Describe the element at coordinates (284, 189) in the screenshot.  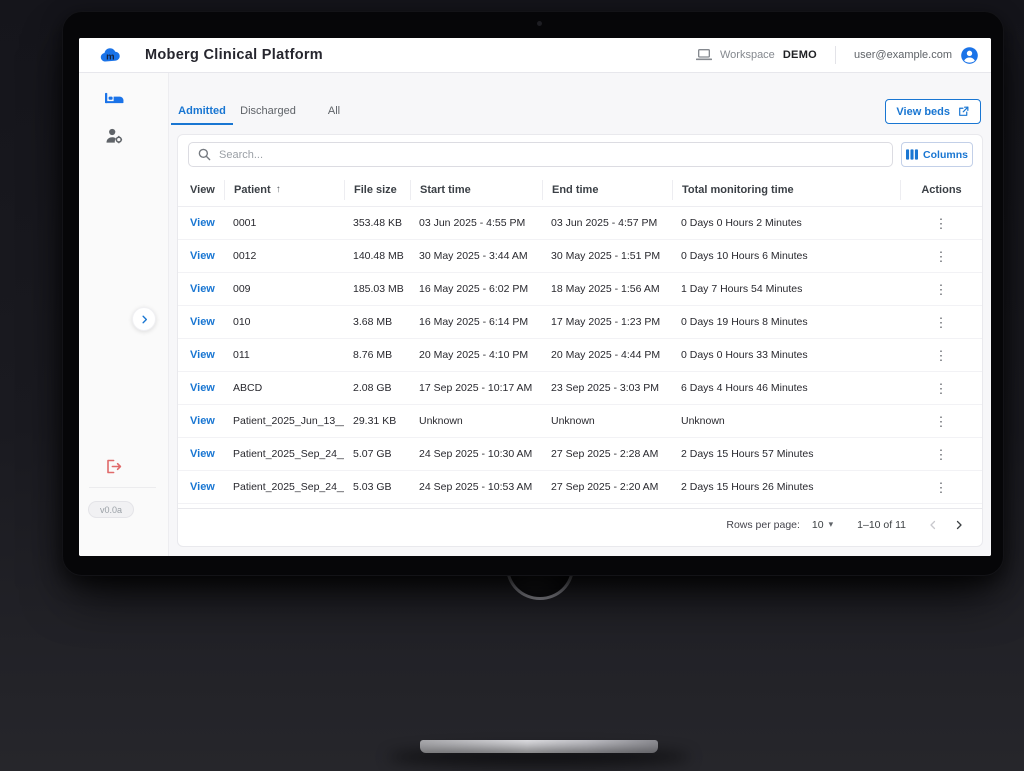
I see `column-header-patient: Patient ↑` at that location.